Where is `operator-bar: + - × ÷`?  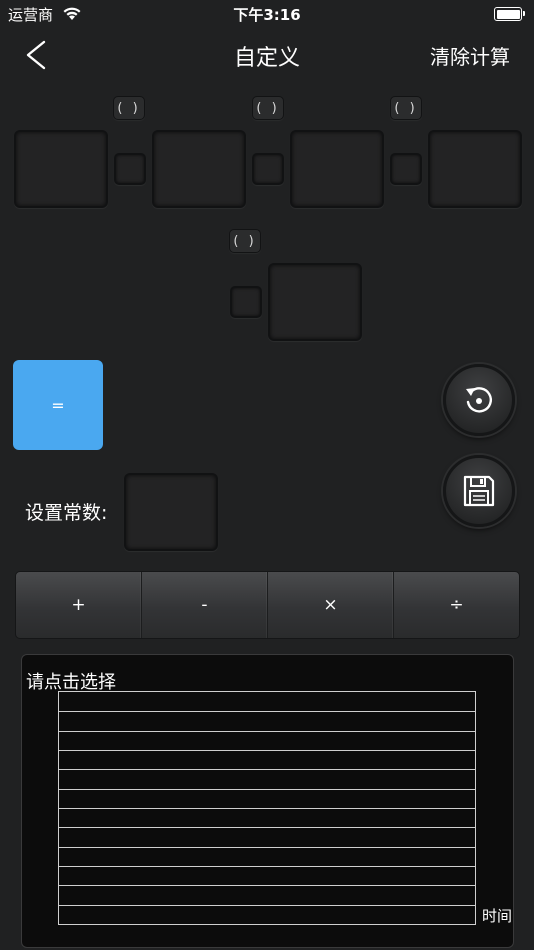 operator-bar: + - × ÷ is located at coordinates (267, 605).